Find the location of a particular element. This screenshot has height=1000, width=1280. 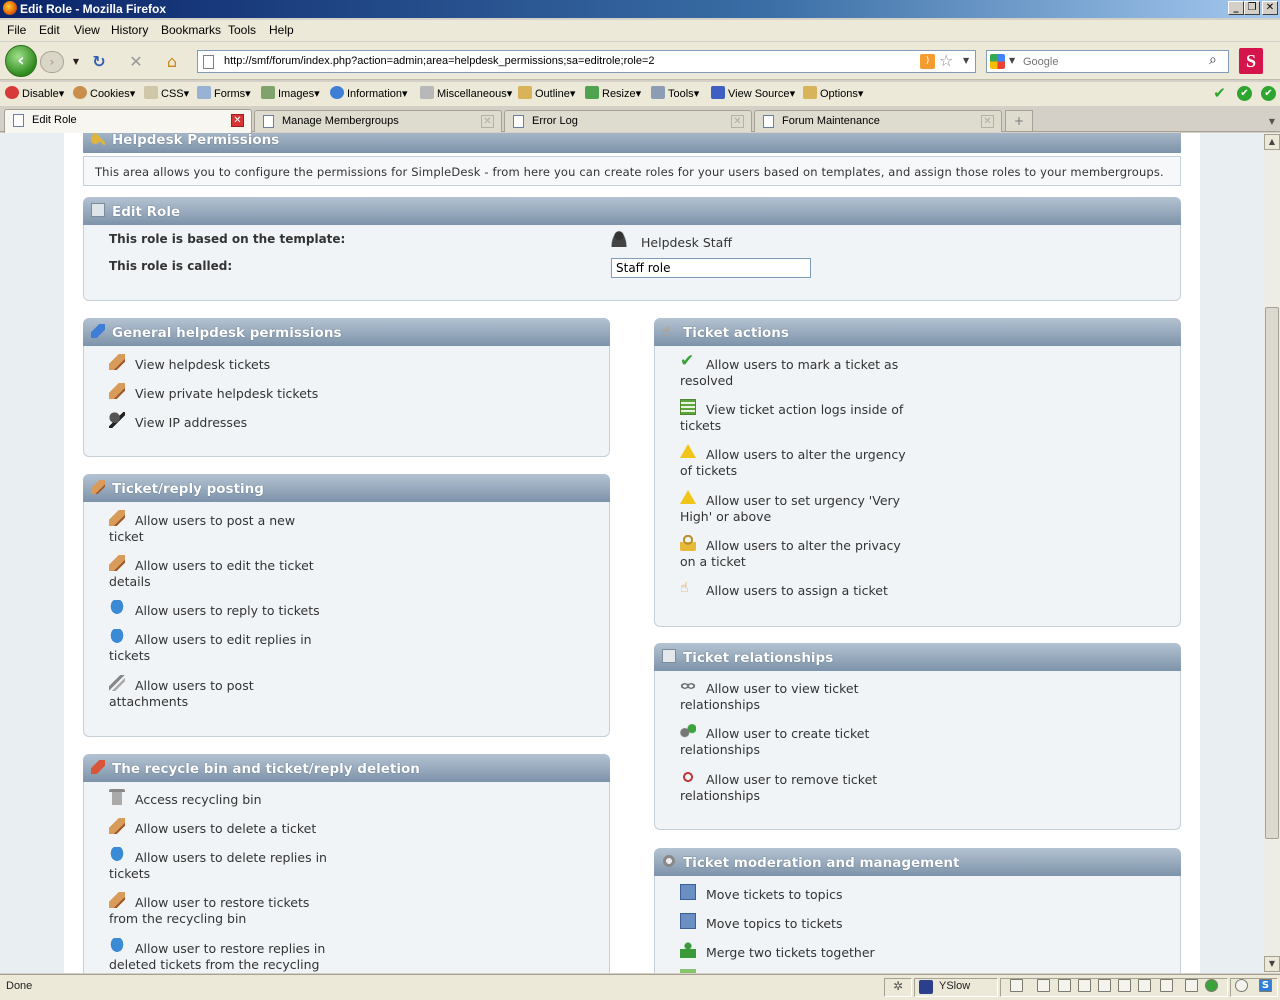

scroll-down-arrow: ▼ is located at coordinates (1272, 964).